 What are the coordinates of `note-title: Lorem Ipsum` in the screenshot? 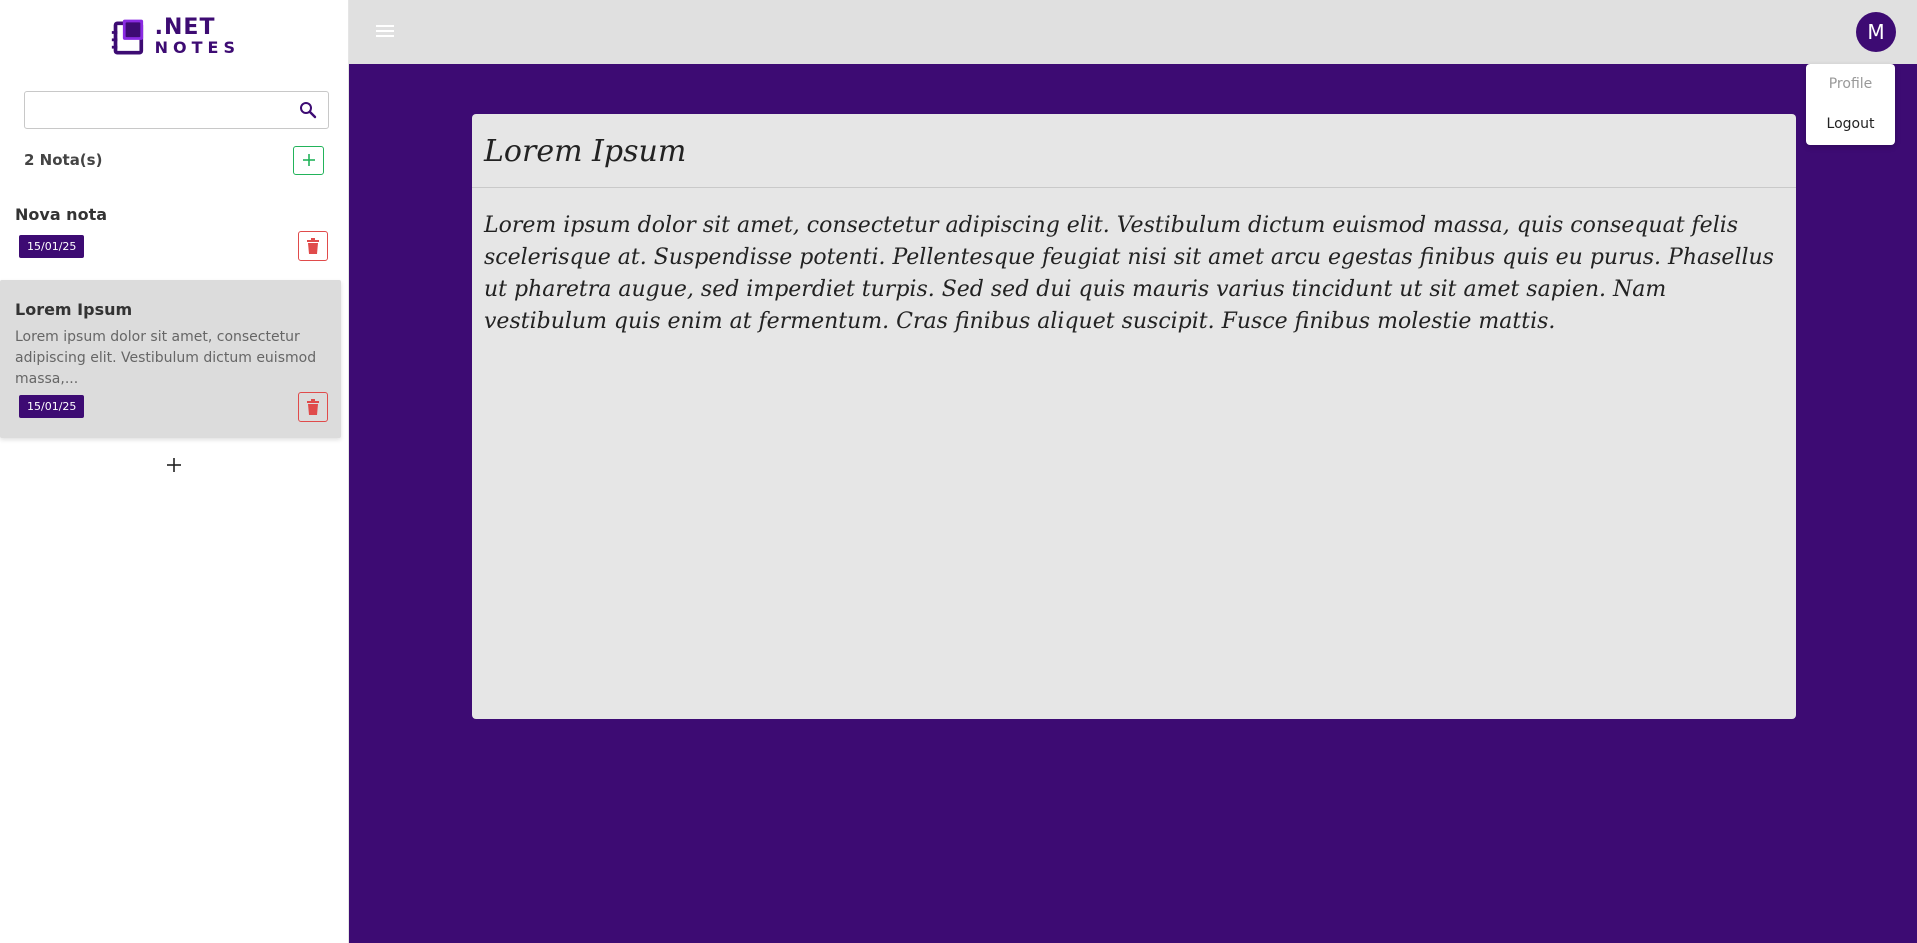 It's located at (74, 309).